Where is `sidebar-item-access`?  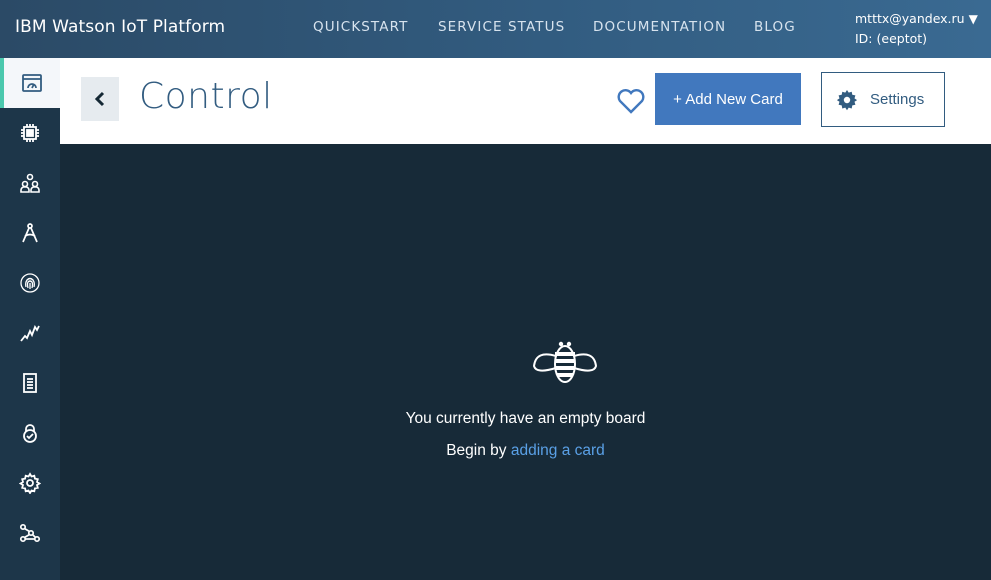 sidebar-item-access is located at coordinates (30, 433).